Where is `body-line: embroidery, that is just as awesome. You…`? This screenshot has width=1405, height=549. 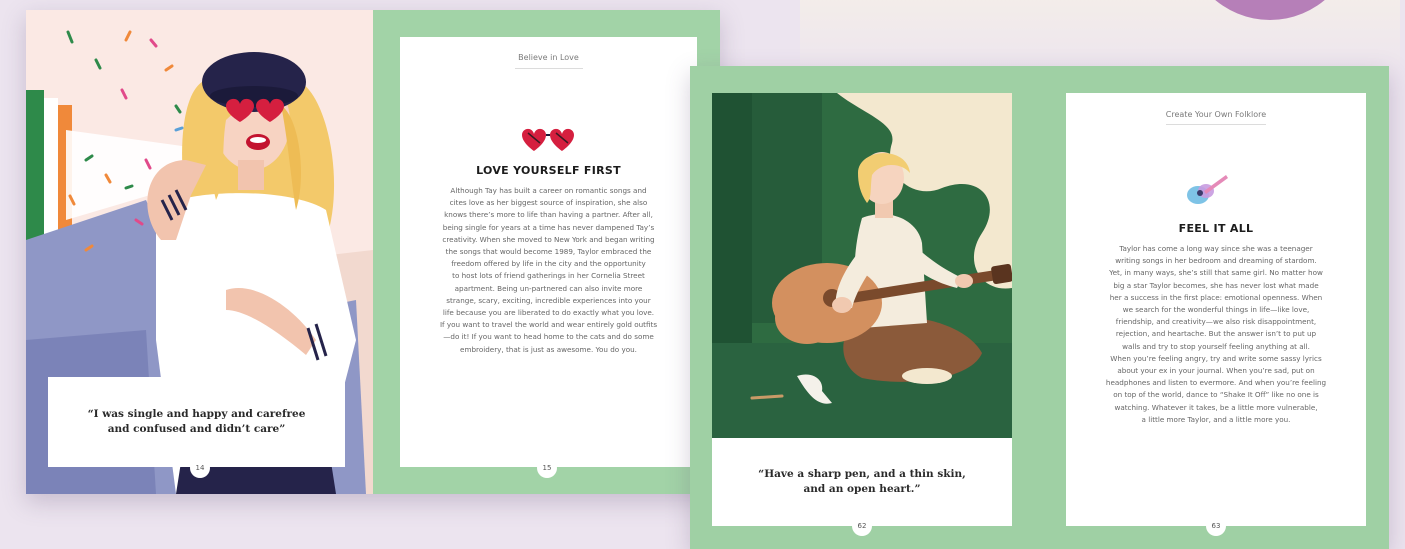
body-line: embroidery, that is just as awesome. You… is located at coordinates (548, 349).